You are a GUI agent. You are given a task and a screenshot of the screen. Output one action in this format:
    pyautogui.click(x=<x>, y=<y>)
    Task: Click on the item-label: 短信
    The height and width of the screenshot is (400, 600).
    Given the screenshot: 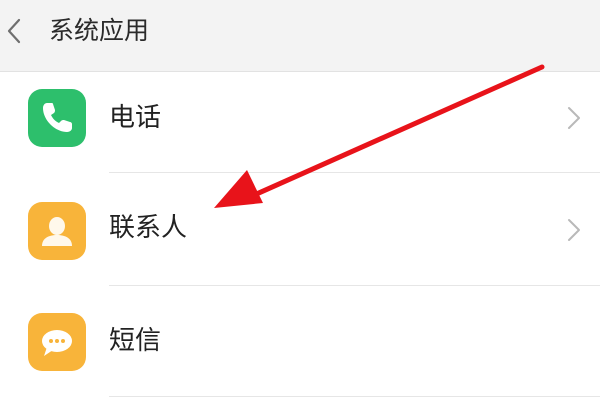 What is the action you would take?
    pyautogui.click(x=135, y=341)
    